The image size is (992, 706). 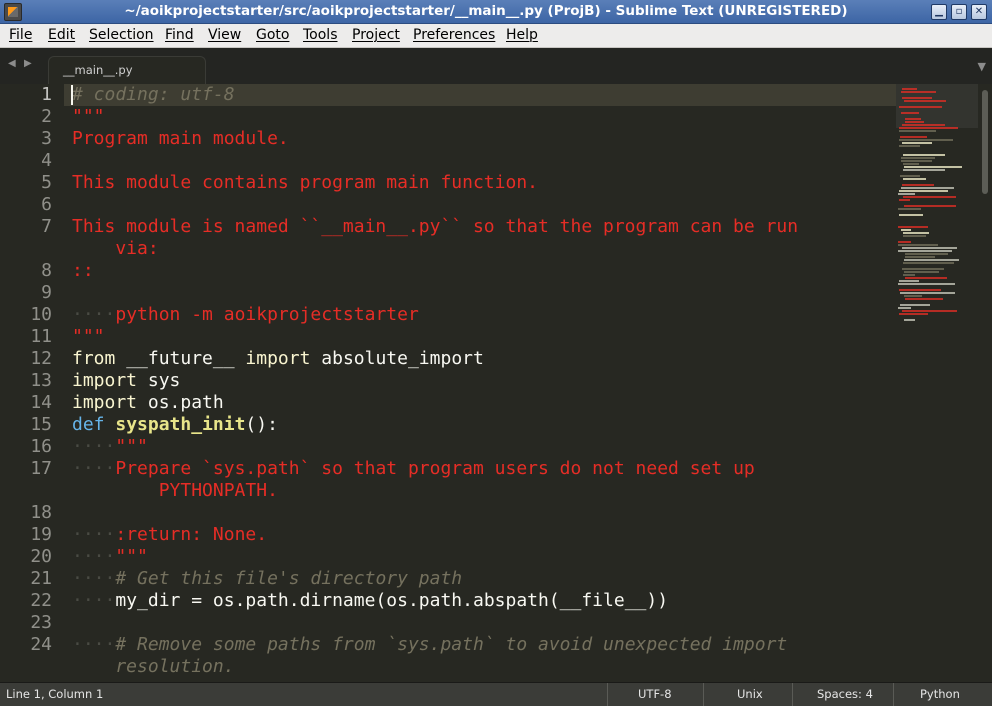 What do you see at coordinates (26, 315) in the screenshot?
I see `line-number: 10` at bounding box center [26, 315].